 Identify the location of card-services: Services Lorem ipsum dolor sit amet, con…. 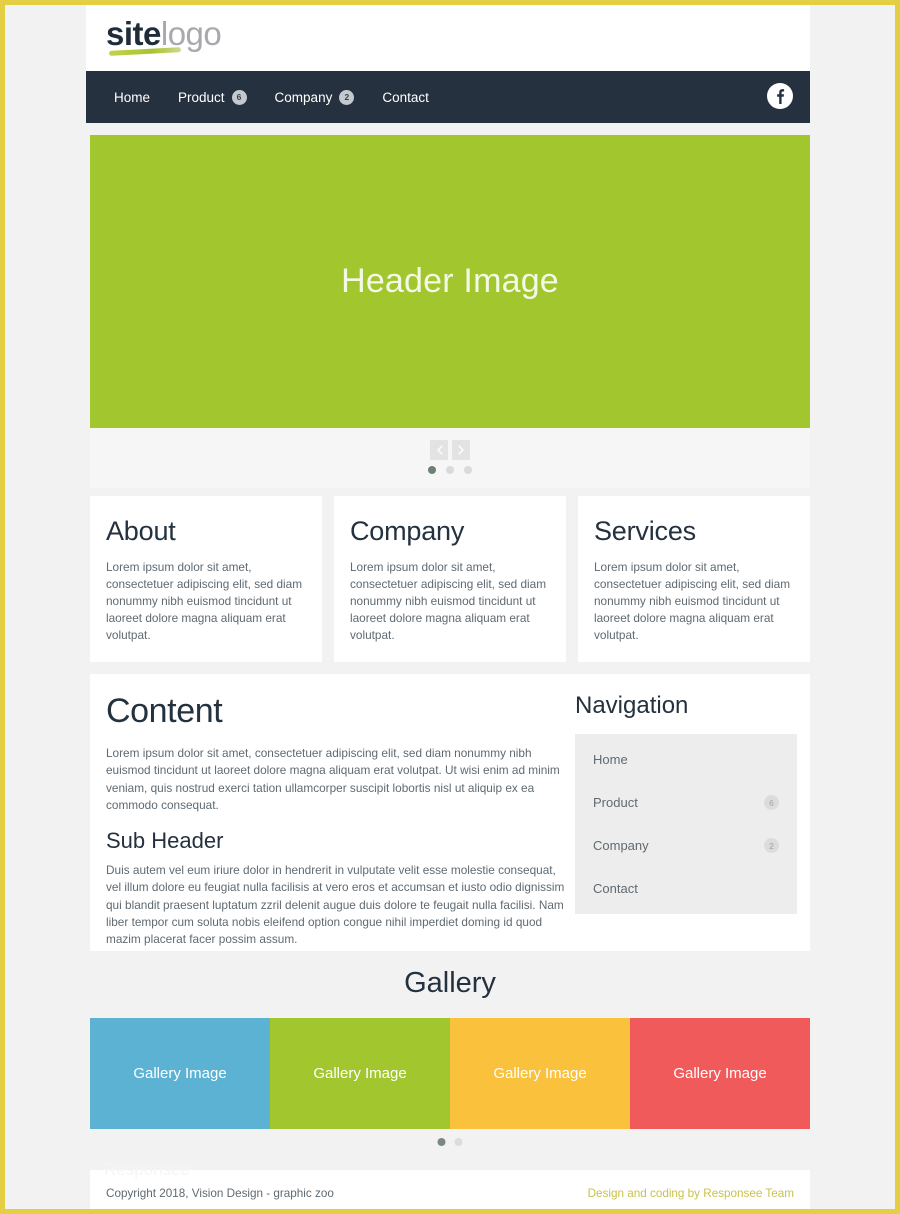
(694, 579).